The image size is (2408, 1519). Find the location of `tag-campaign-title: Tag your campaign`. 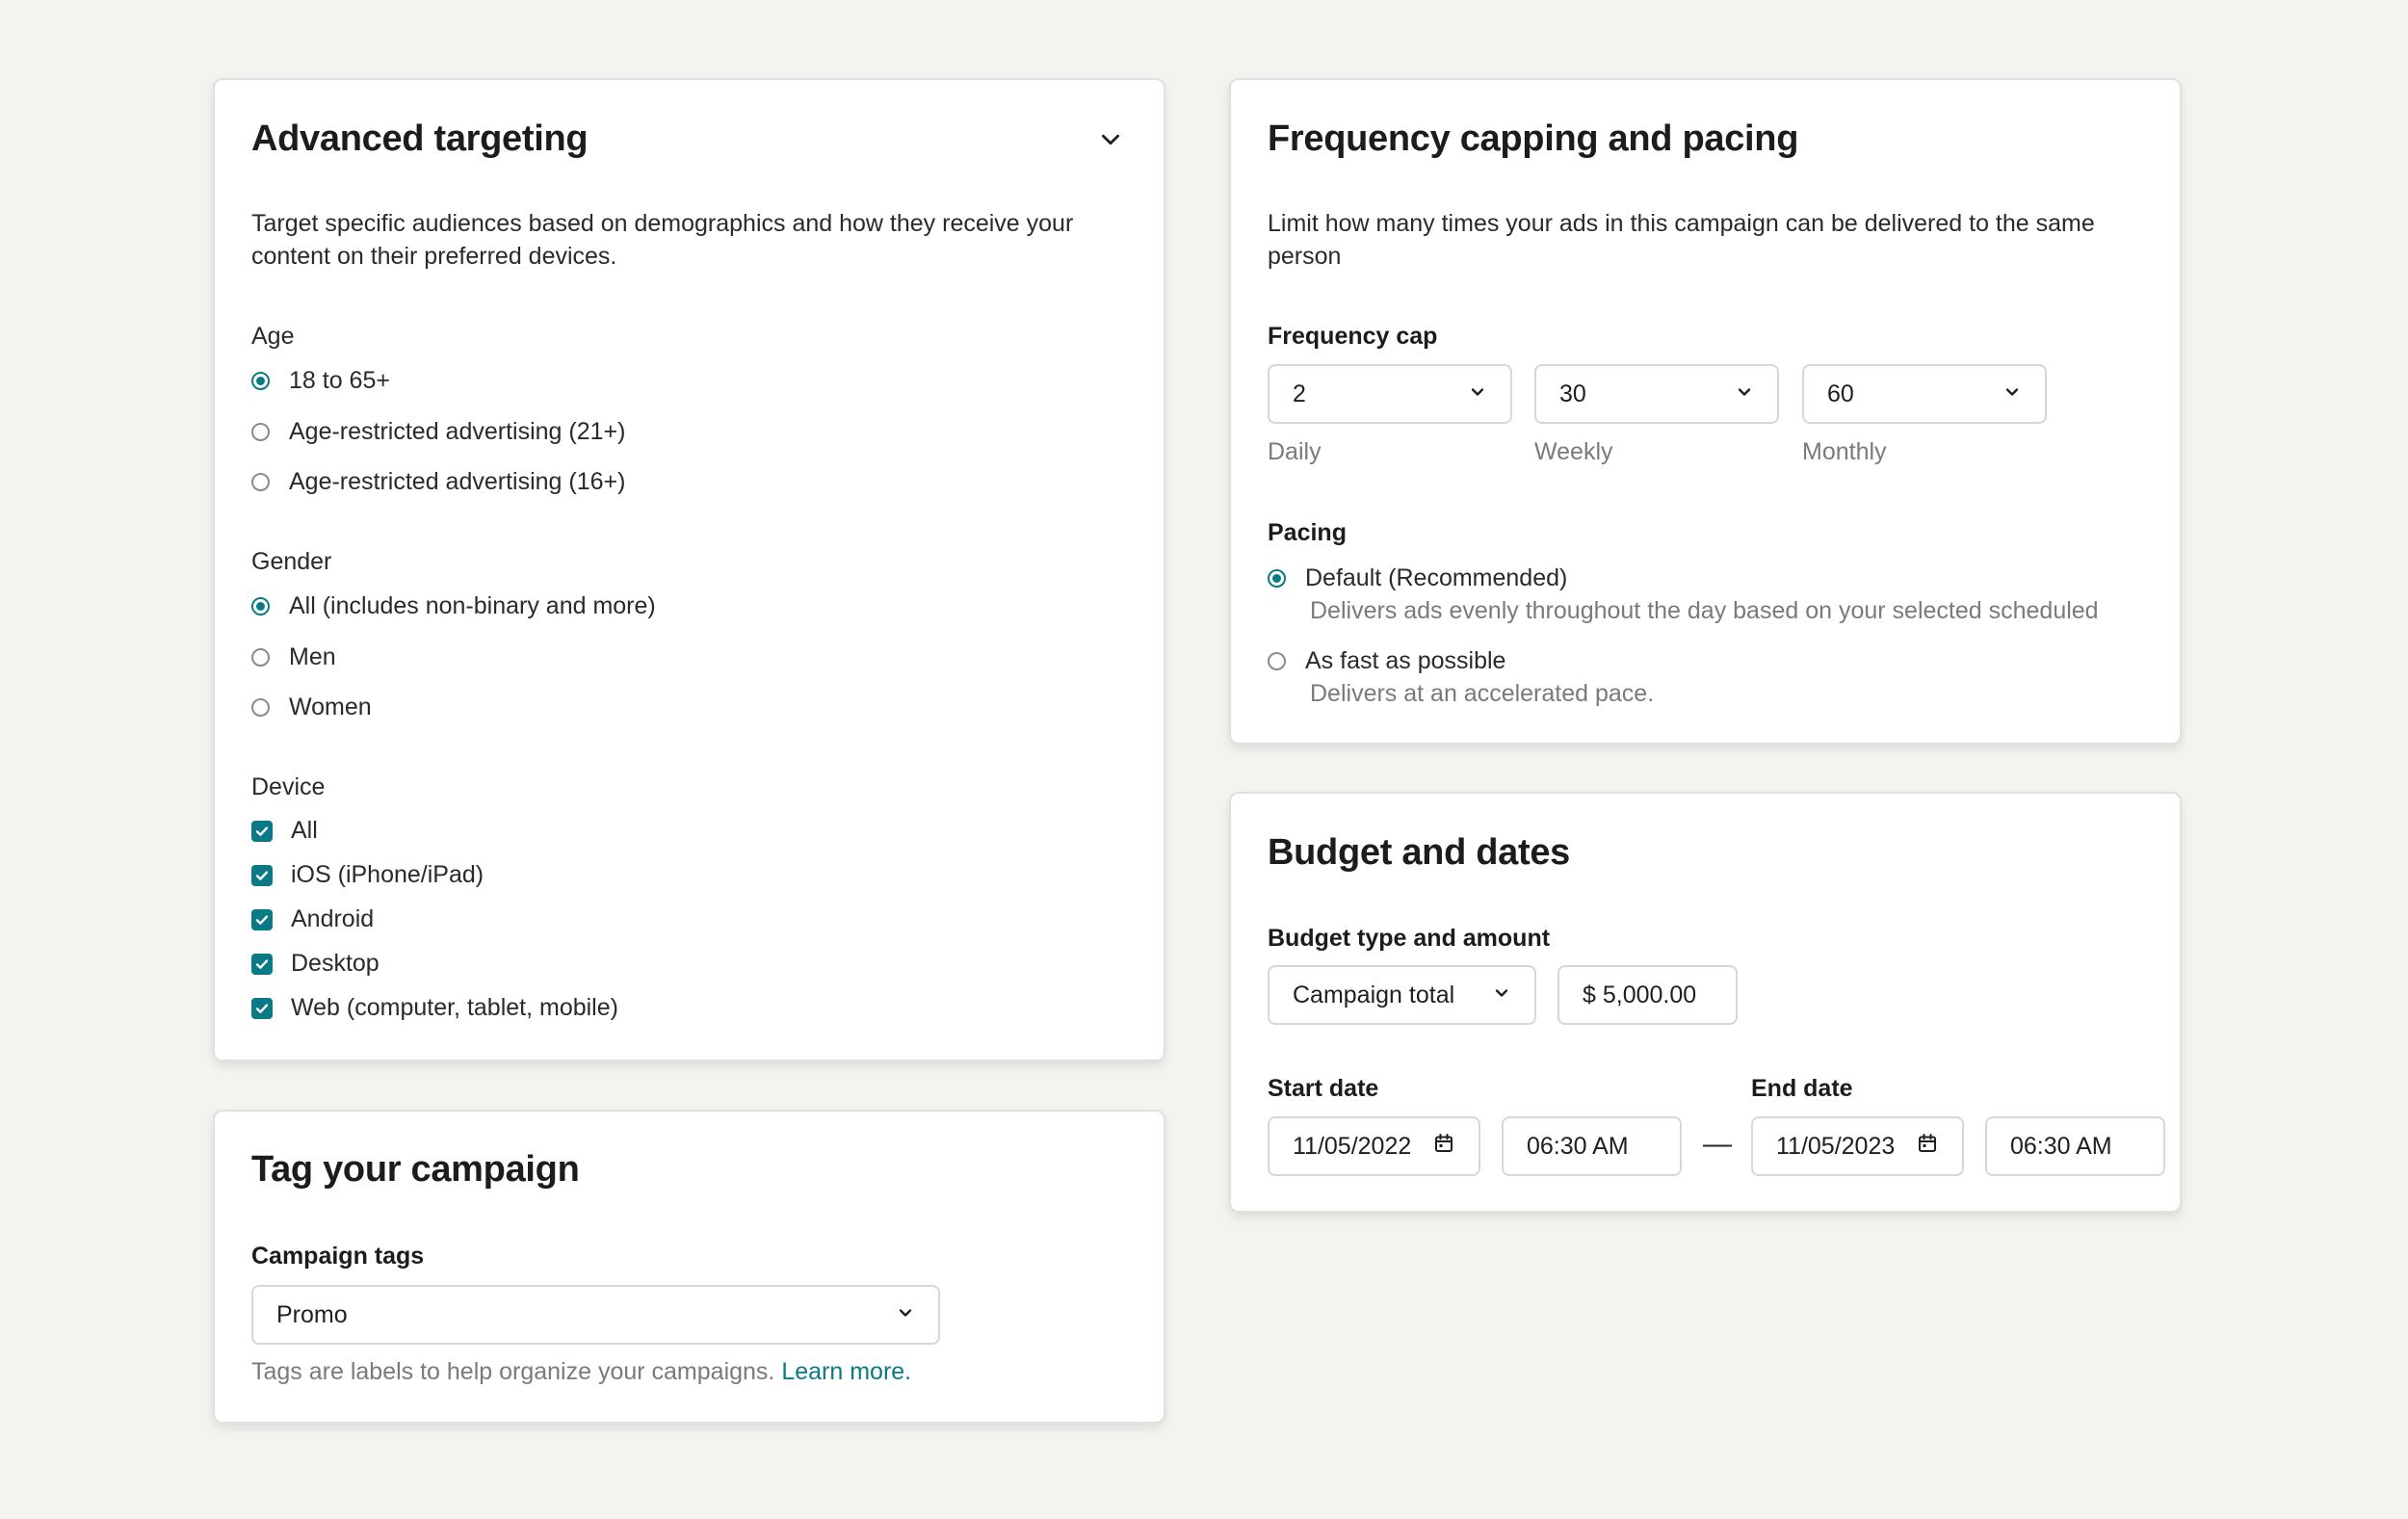

tag-campaign-title: Tag your campaign is located at coordinates (415, 1169).